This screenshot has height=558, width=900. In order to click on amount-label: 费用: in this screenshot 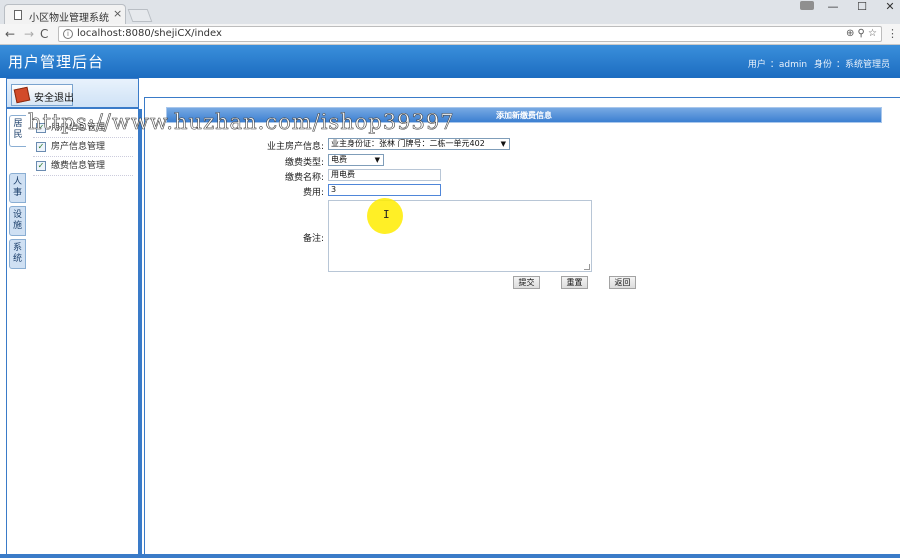, I will do `click(313, 193)`.